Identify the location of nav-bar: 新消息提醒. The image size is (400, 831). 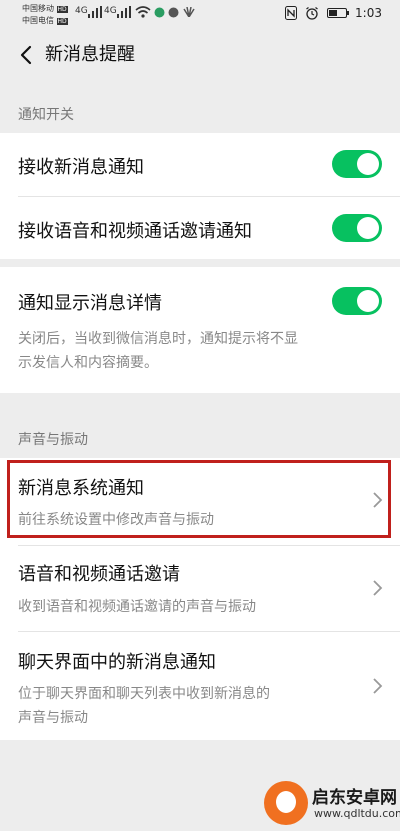
(200, 56).